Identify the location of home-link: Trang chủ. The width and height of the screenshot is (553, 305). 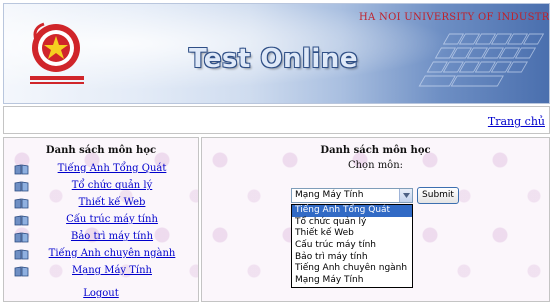
(516, 121).